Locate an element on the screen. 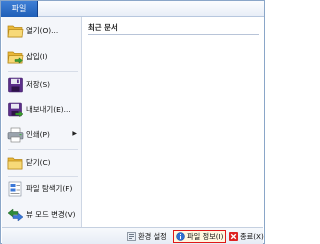  menu-item-label: 삽입(I) is located at coordinates (37, 56).